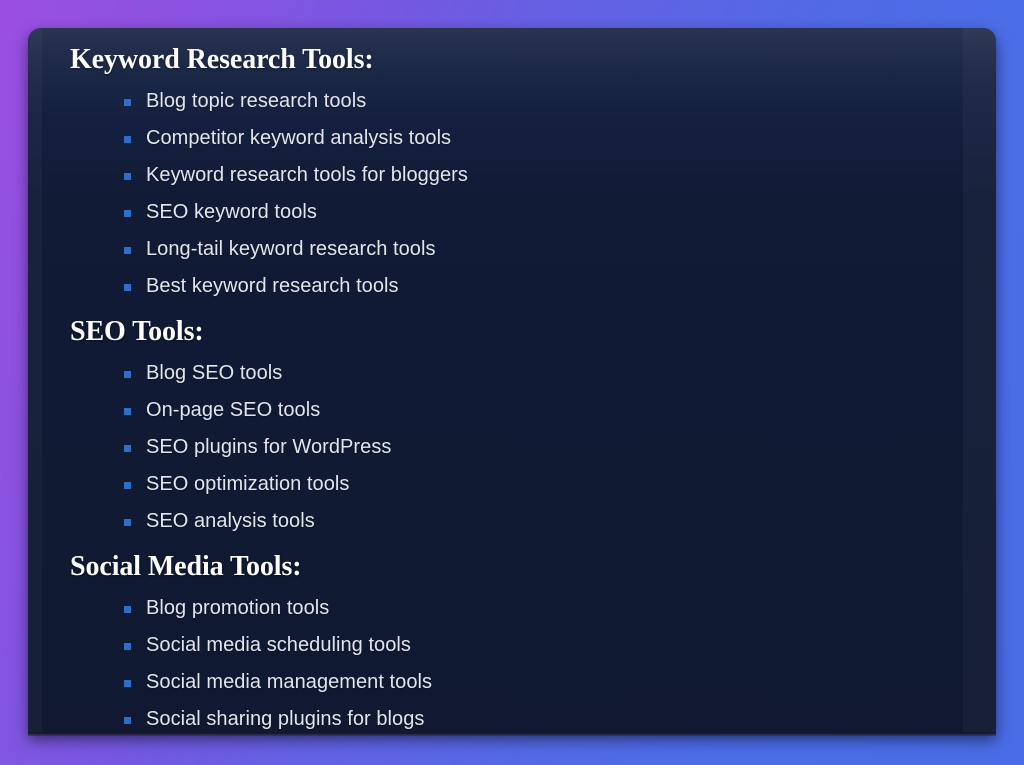 Image resolution: width=1024 pixels, height=765 pixels. I want to click on card-bottom-edge, so click(512, 734).